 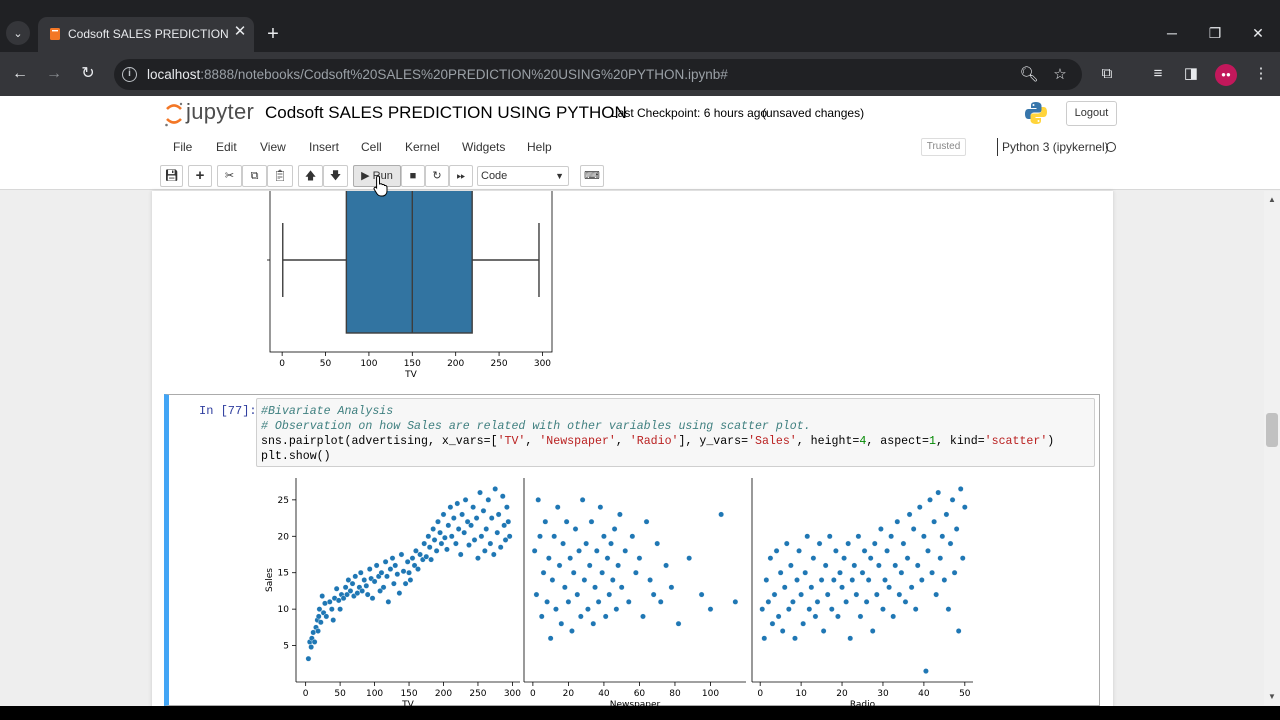 I want to click on notebook-title: Codsoft SALES PREDICTION USING PYTHON, so click(x=446, y=113).